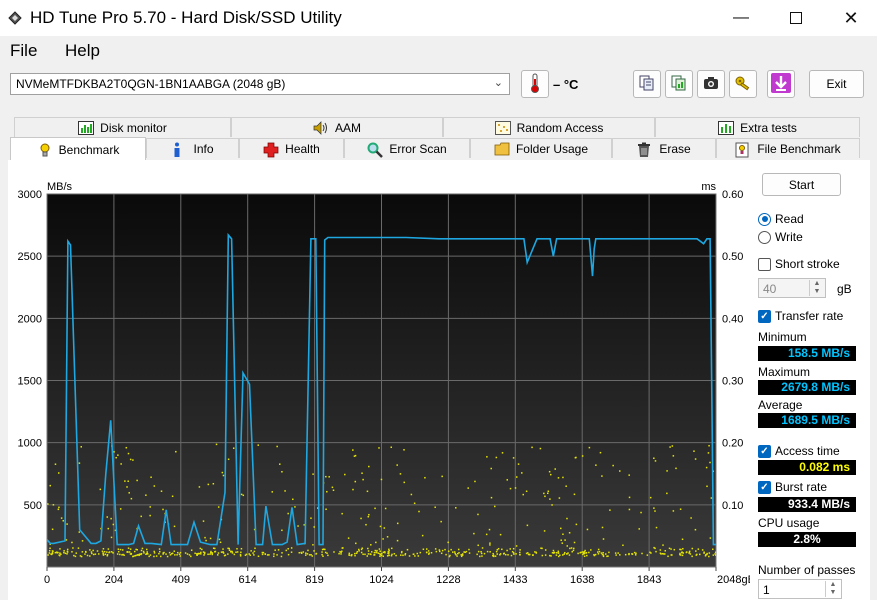 The image size is (877, 600). What do you see at coordinates (800, 316) in the screenshot?
I see `transfer-rate-checkbox: ✓ Transfer rate` at bounding box center [800, 316].